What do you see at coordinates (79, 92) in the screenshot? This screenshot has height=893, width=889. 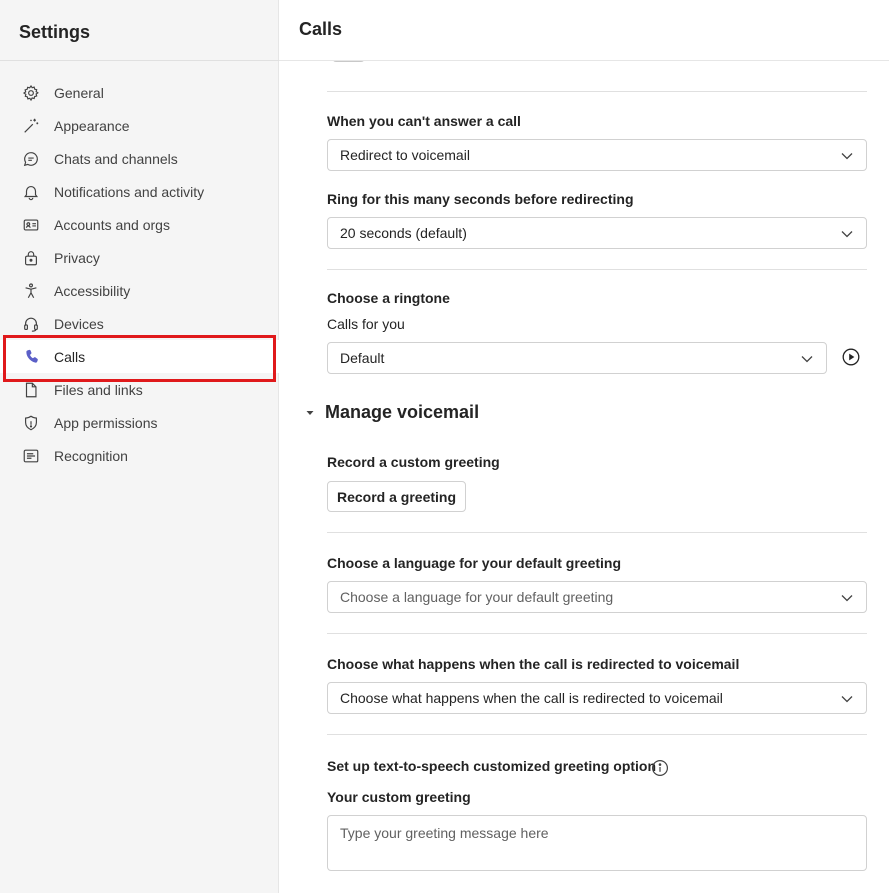 I see `sidebar-item-label: General` at bounding box center [79, 92].